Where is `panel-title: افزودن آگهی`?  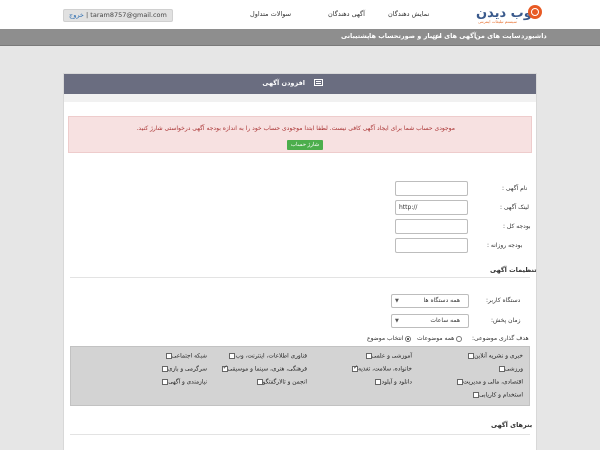 panel-title: افزودن آگهی is located at coordinates (283, 83).